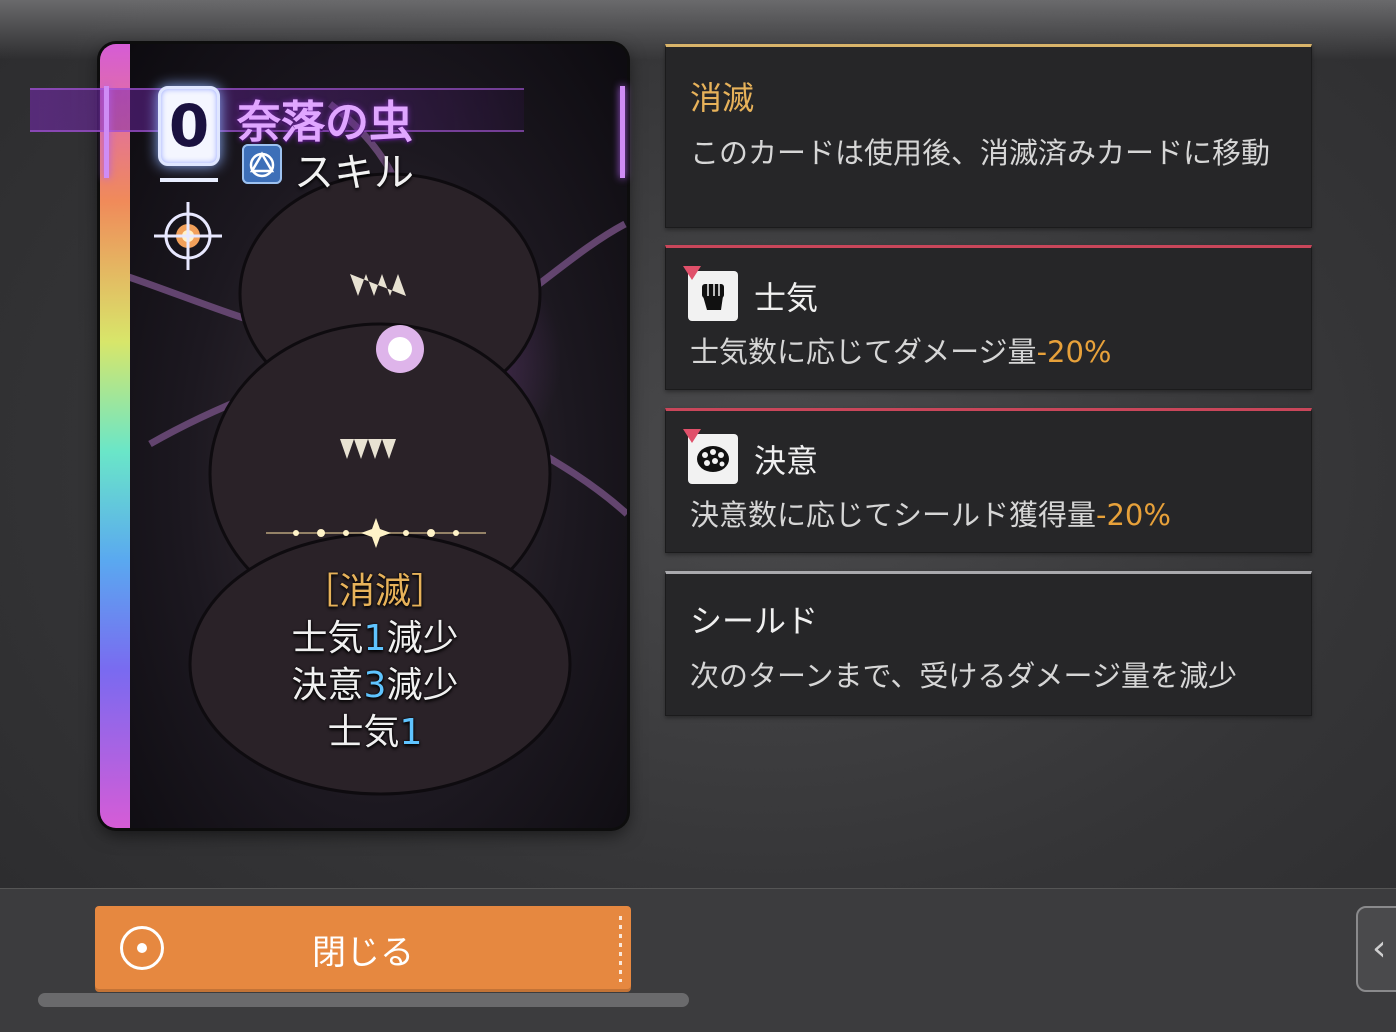 The image size is (1396, 1032). I want to click on card-text-divider, so click(376, 533).